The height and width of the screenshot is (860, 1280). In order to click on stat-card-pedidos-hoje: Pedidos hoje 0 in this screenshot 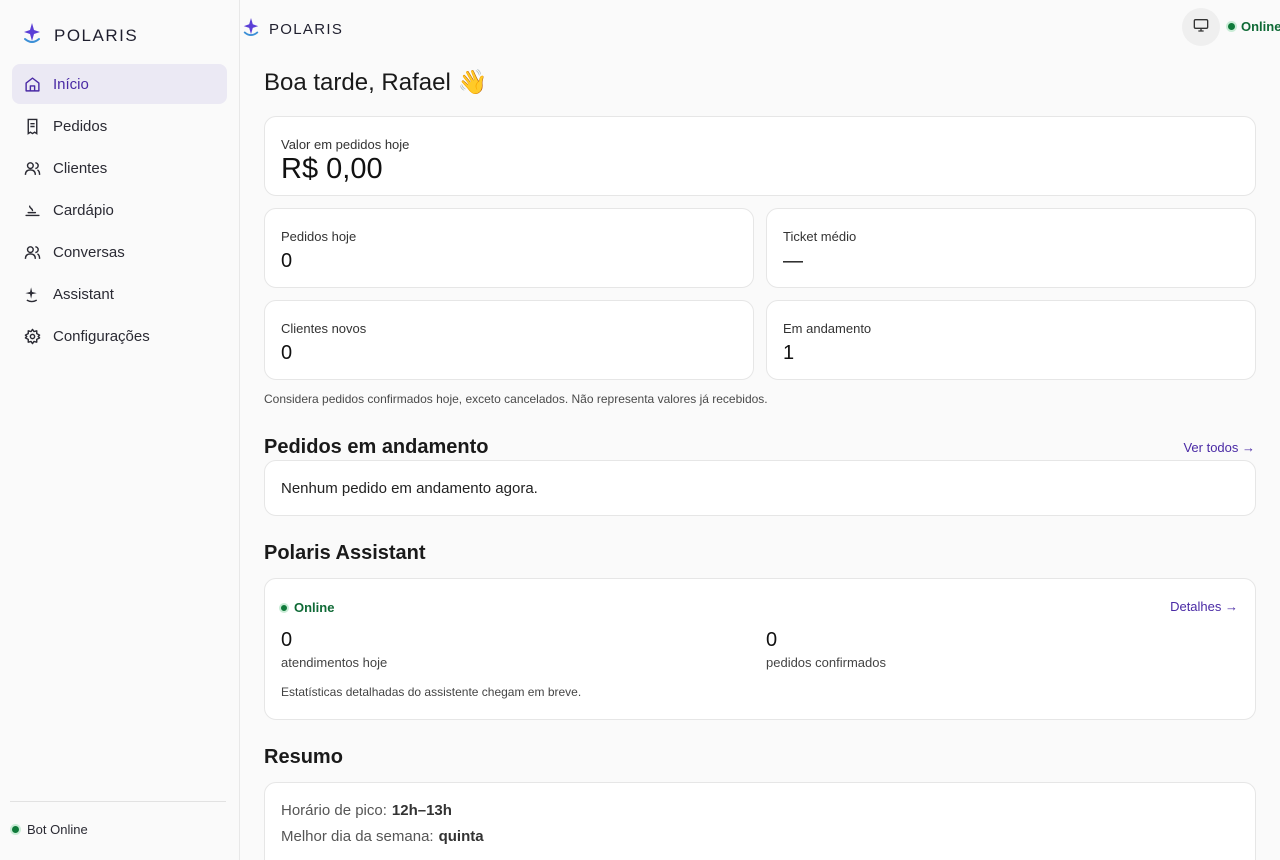, I will do `click(509, 248)`.